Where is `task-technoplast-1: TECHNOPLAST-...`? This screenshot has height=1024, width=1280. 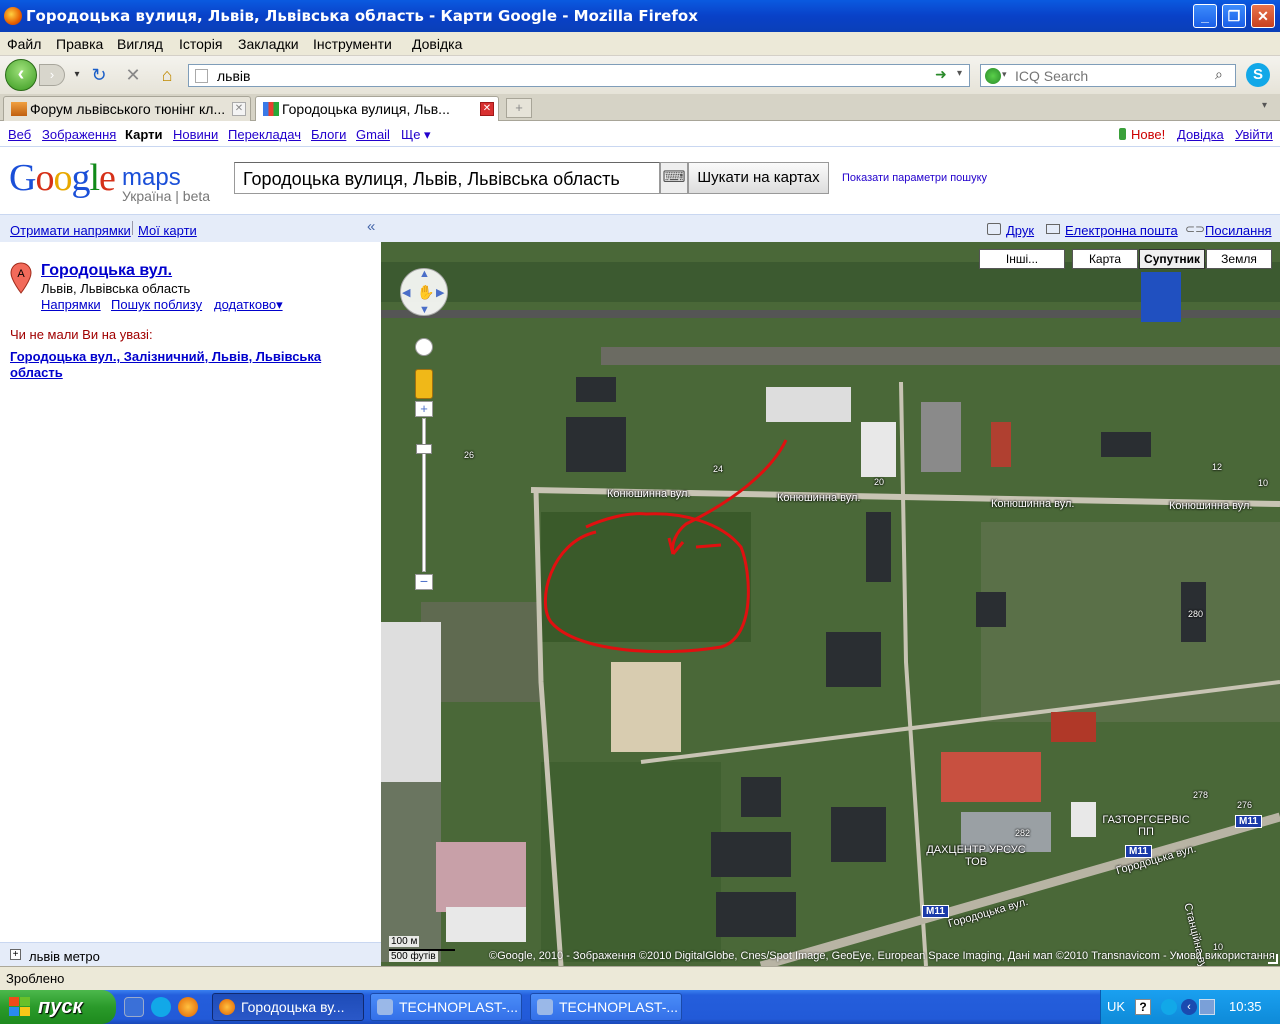
task-technoplast-1: TECHNOPLAST-... is located at coordinates (446, 1007).